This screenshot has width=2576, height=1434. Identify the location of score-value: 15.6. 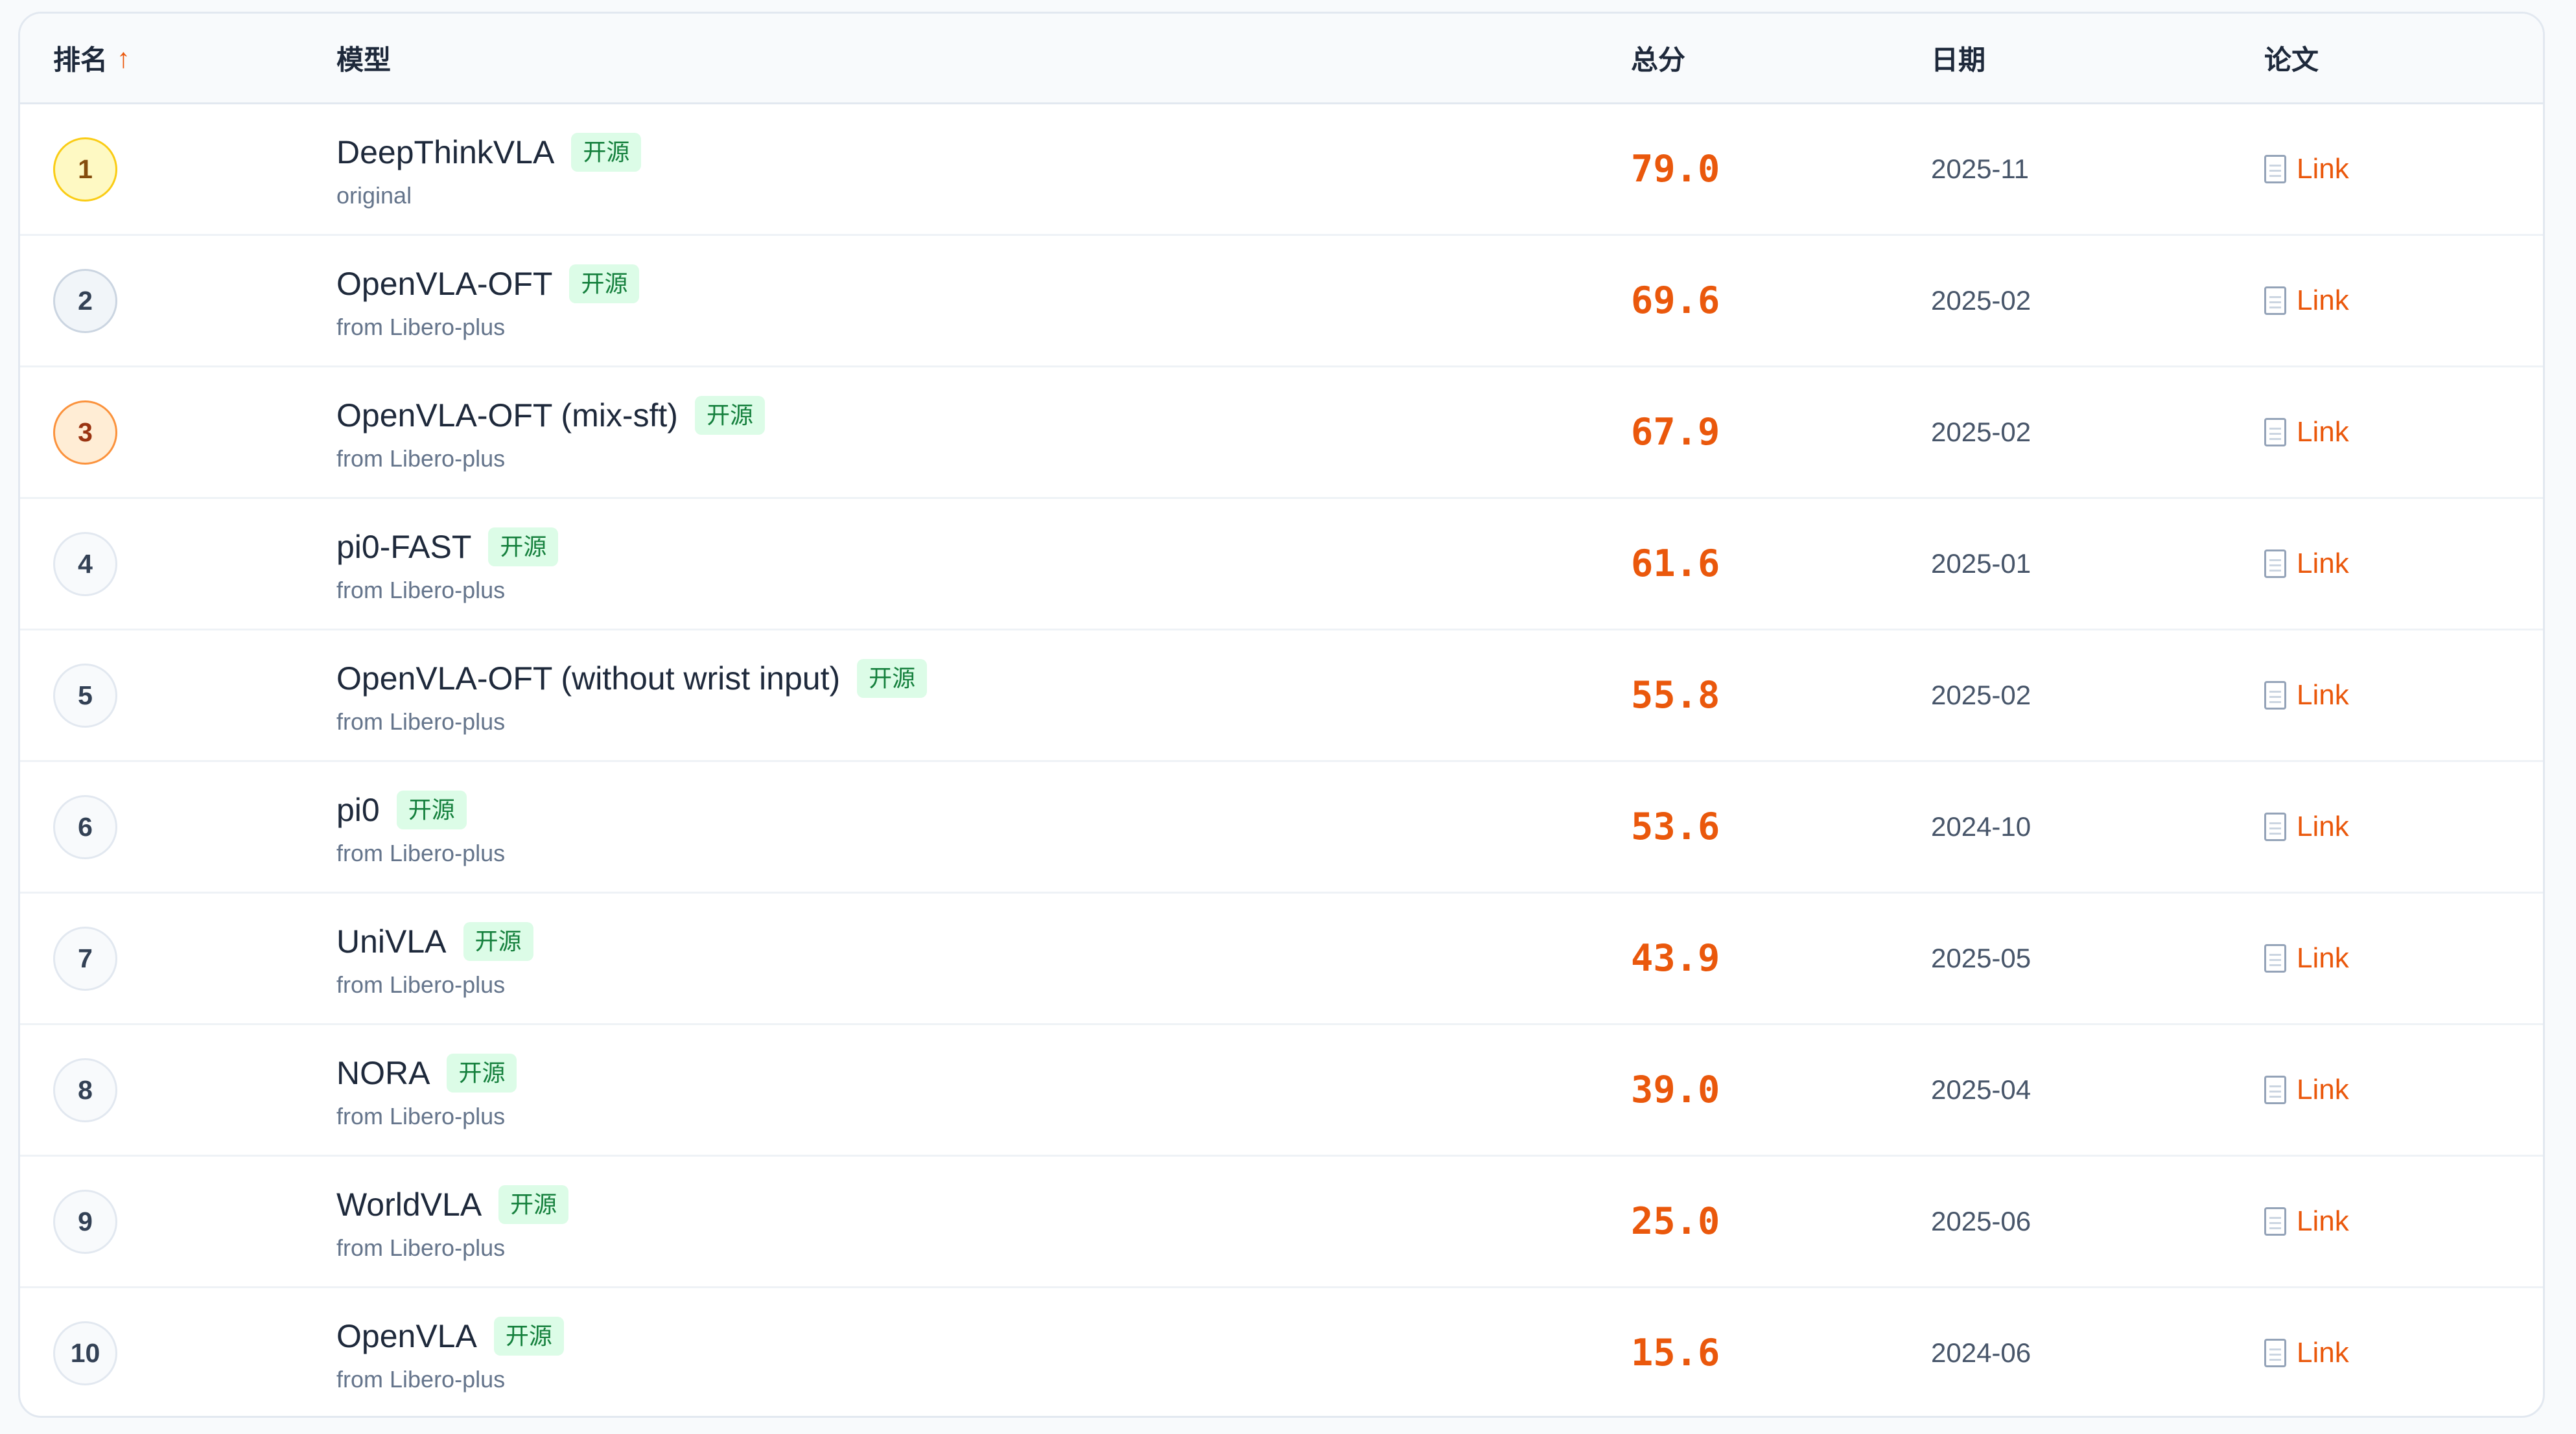
(1675, 1353).